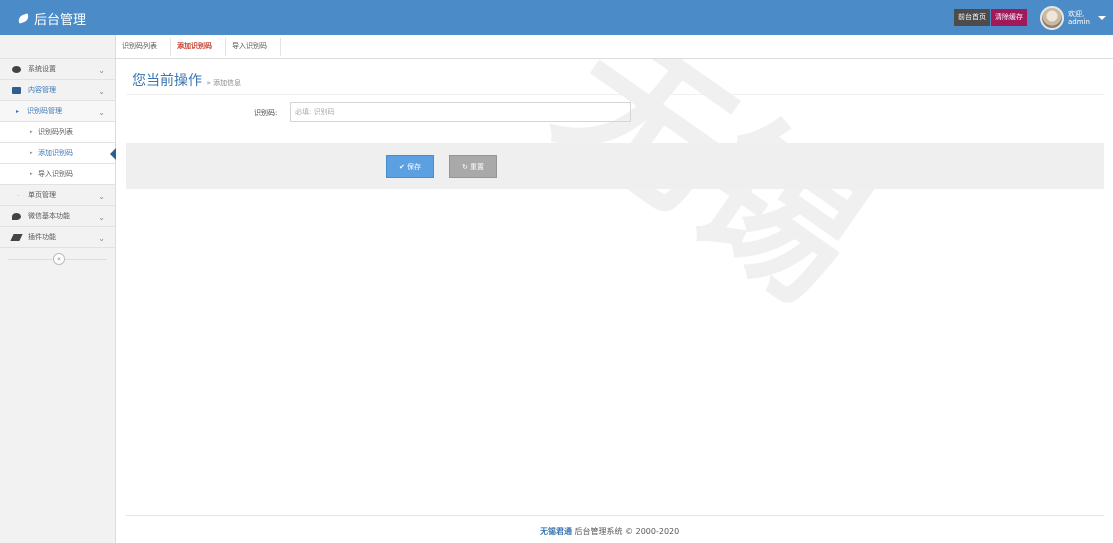 The width and height of the screenshot is (1113, 543). What do you see at coordinates (139, 46) in the screenshot?
I see `tab-code-list: 识别码列表` at bounding box center [139, 46].